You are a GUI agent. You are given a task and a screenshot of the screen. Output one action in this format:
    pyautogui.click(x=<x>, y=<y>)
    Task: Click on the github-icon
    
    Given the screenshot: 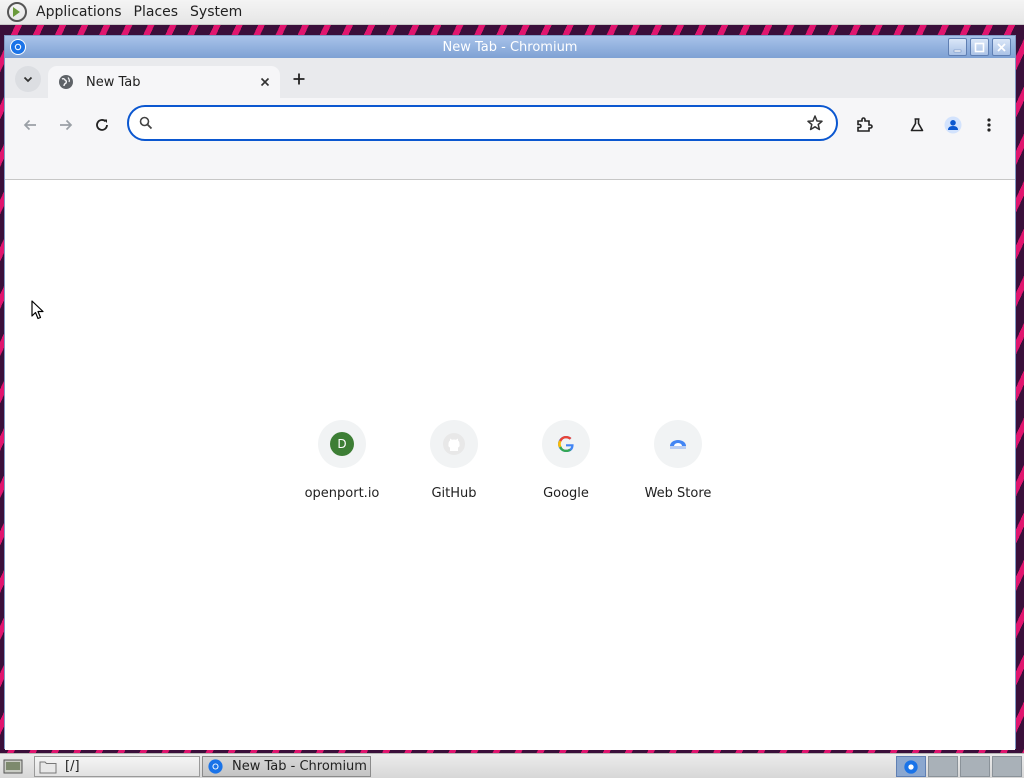 What is the action you would take?
    pyautogui.click(x=454, y=444)
    